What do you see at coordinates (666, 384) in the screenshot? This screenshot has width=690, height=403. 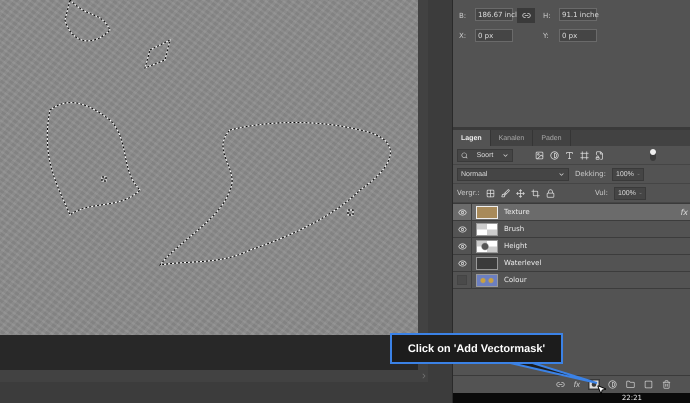 I see `trash-icon` at bounding box center [666, 384].